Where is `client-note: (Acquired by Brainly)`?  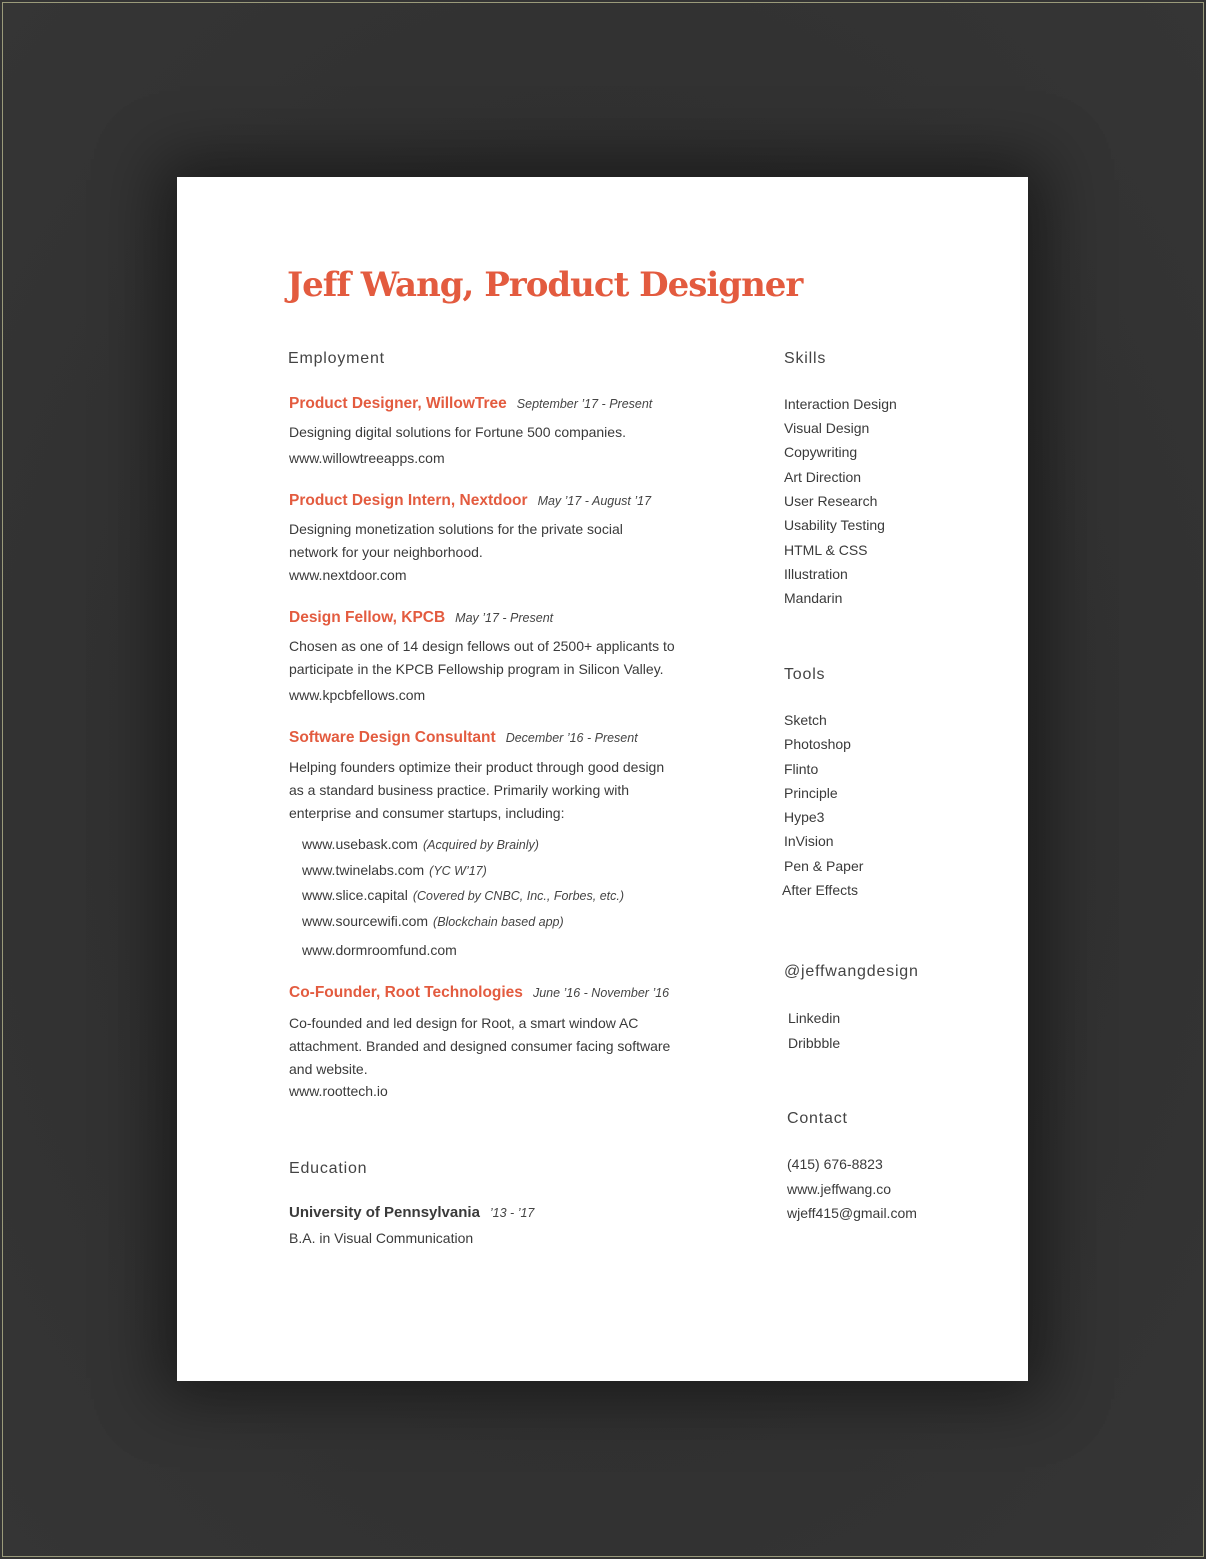
client-note: (Acquired by Brainly) is located at coordinates (480, 845).